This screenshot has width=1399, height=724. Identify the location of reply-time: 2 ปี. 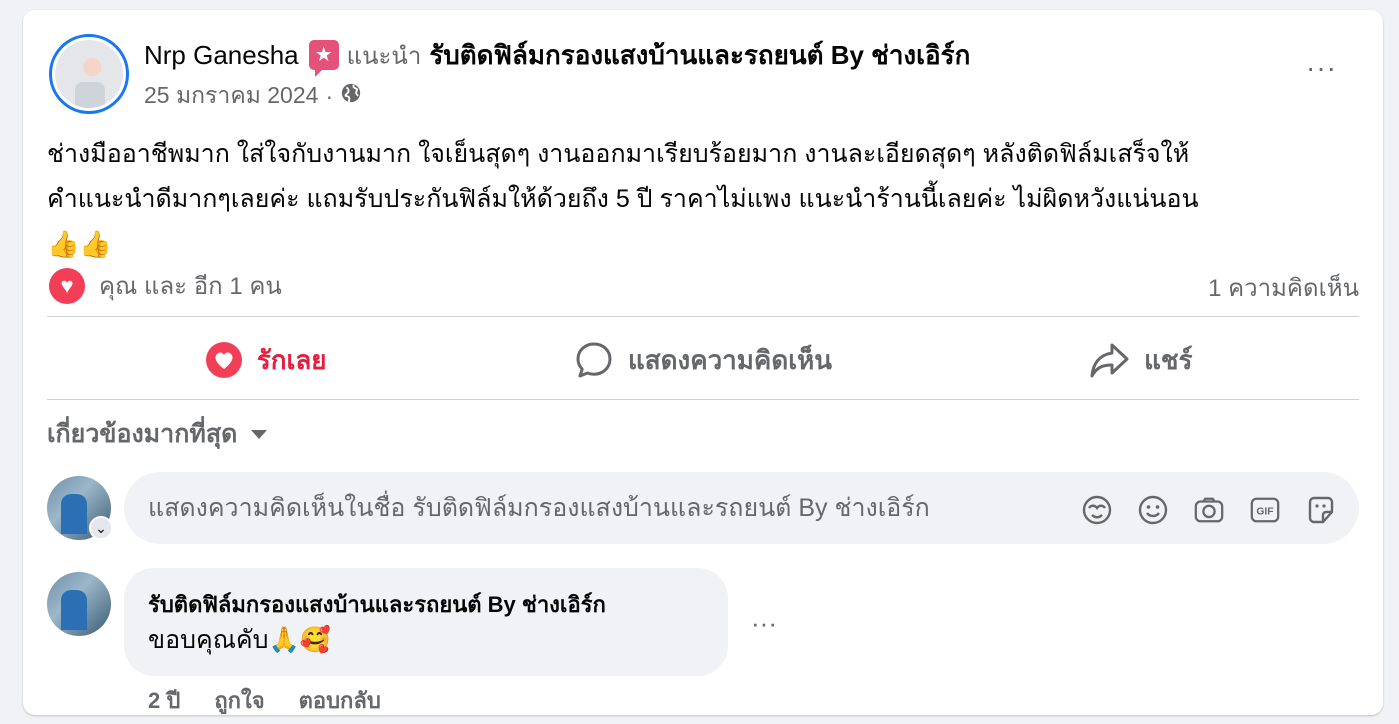
(164, 700).